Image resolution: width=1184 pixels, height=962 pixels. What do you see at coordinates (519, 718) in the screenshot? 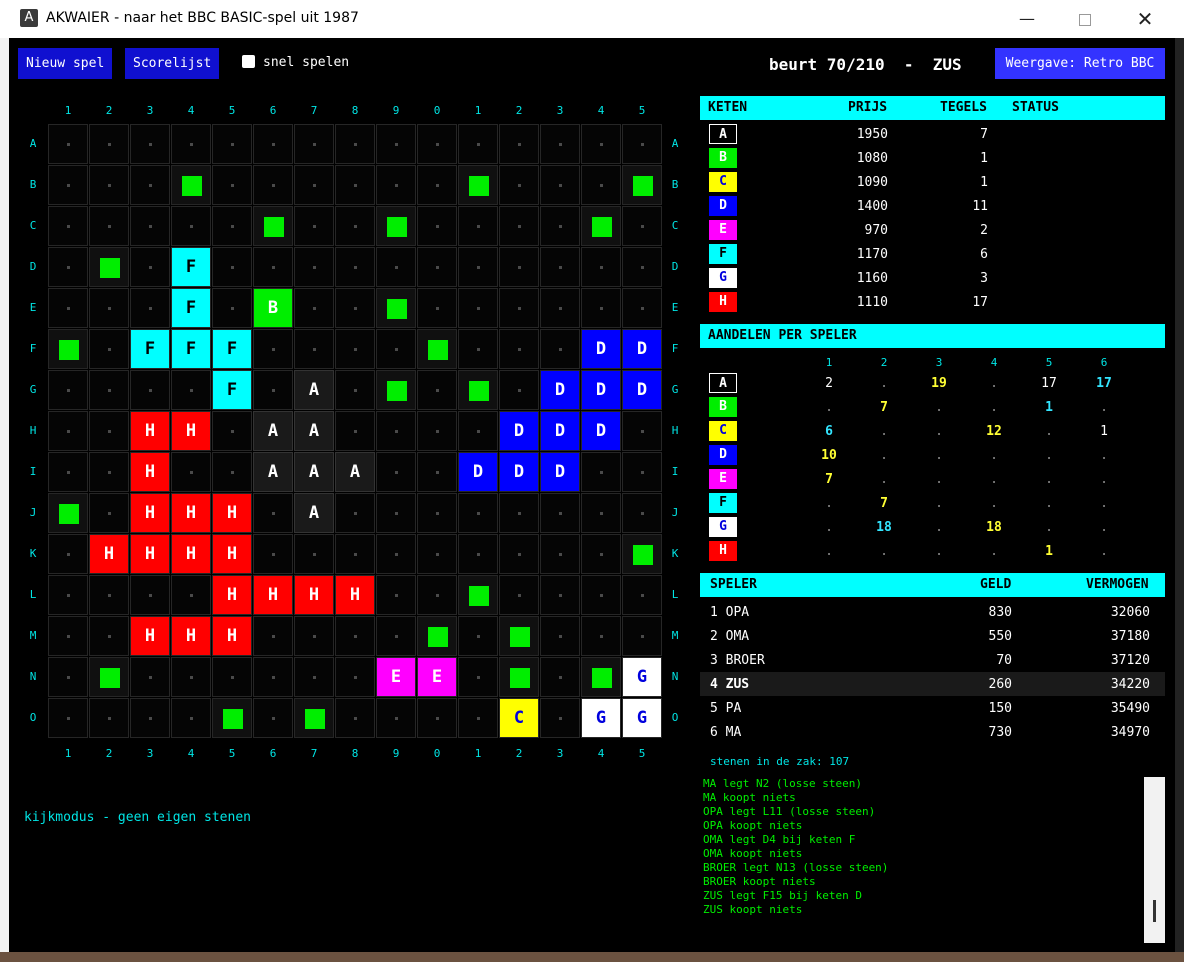
I see `board-cell: C` at bounding box center [519, 718].